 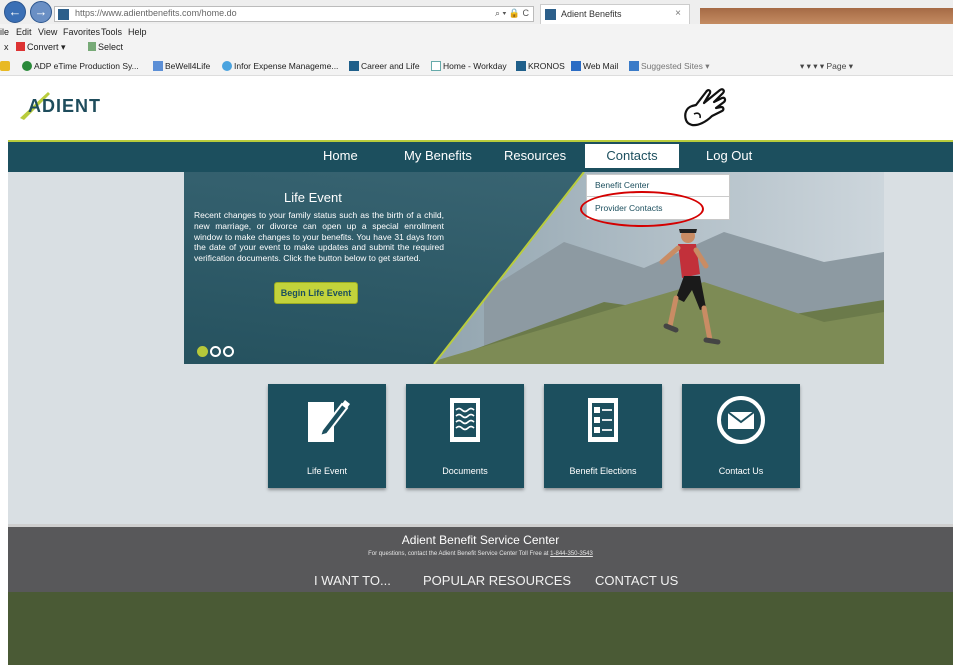 I want to click on workday-icon, so click(x=436, y=66).